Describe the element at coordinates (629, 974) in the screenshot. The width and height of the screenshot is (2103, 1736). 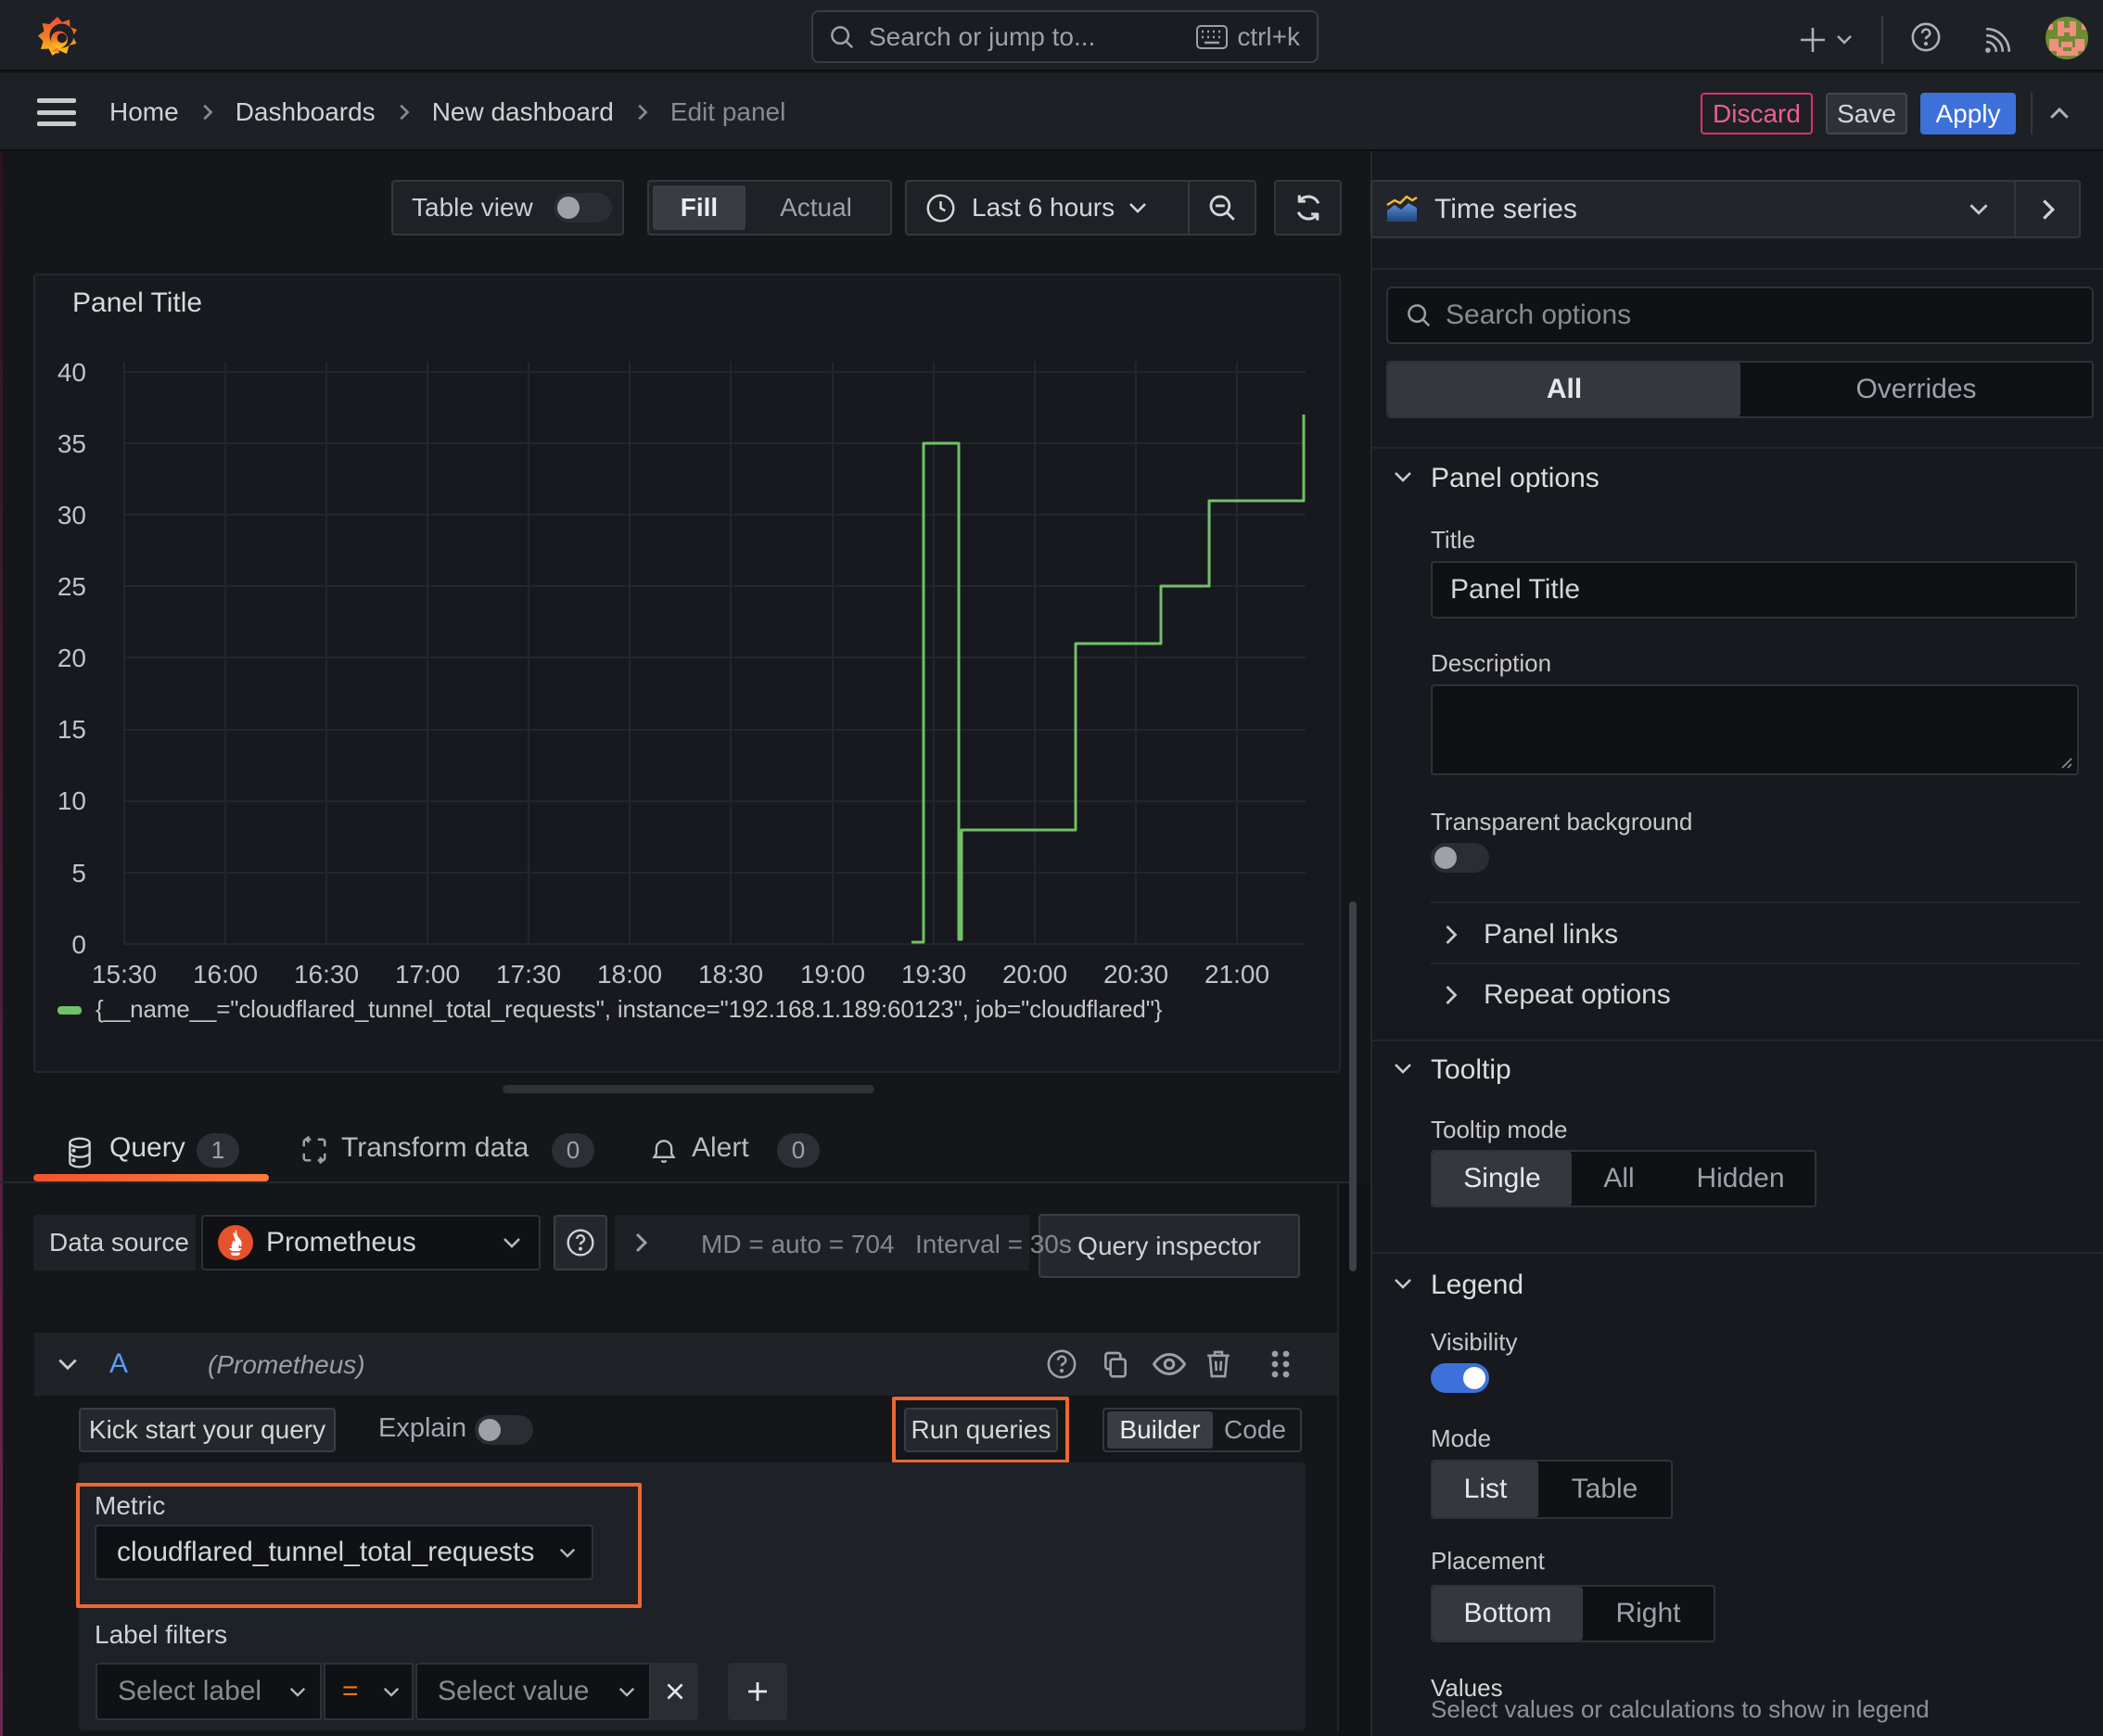
I see `svg-text: 18:00` at that location.